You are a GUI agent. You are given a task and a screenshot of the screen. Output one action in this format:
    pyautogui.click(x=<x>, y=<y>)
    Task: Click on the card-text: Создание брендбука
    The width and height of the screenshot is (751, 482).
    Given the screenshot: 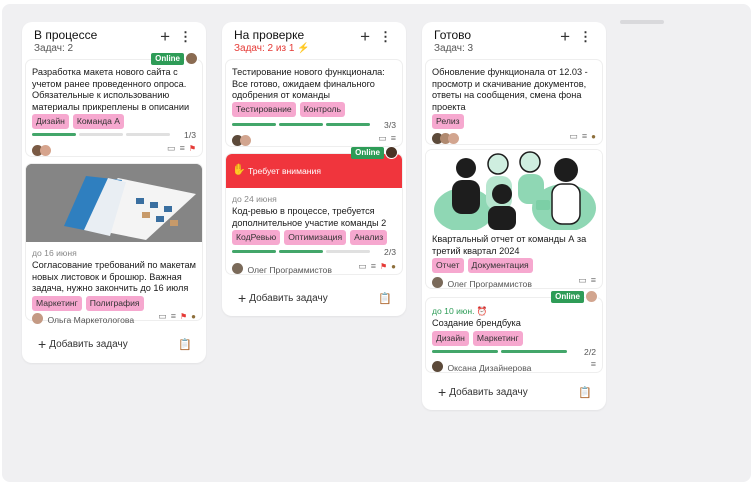 What is the action you would take?
    pyautogui.click(x=476, y=323)
    